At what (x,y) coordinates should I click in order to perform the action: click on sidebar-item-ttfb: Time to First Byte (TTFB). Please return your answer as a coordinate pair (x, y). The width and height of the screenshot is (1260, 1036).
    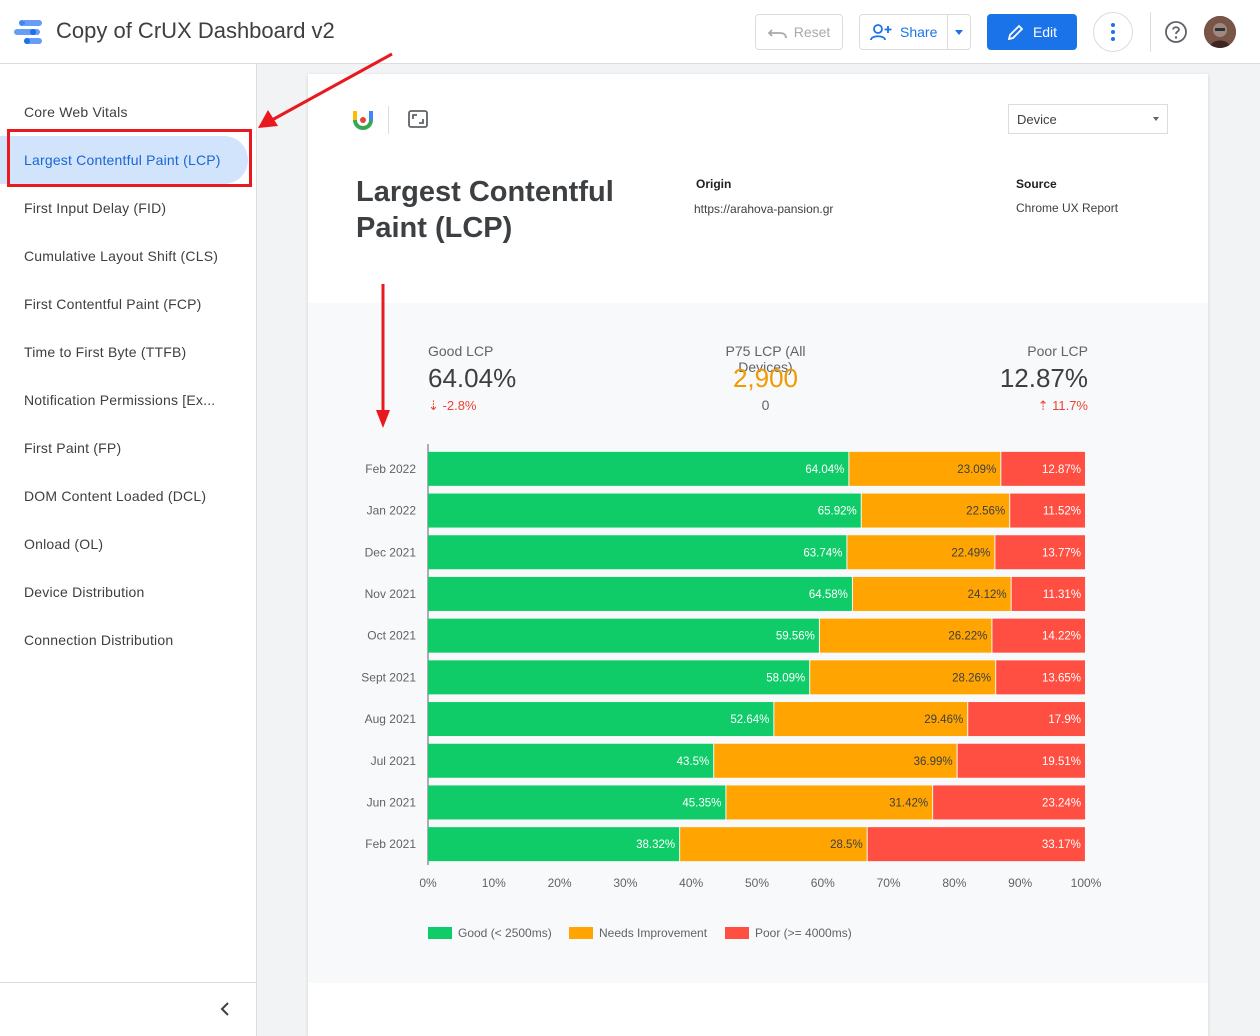
    Looking at the image, I should click on (124, 352).